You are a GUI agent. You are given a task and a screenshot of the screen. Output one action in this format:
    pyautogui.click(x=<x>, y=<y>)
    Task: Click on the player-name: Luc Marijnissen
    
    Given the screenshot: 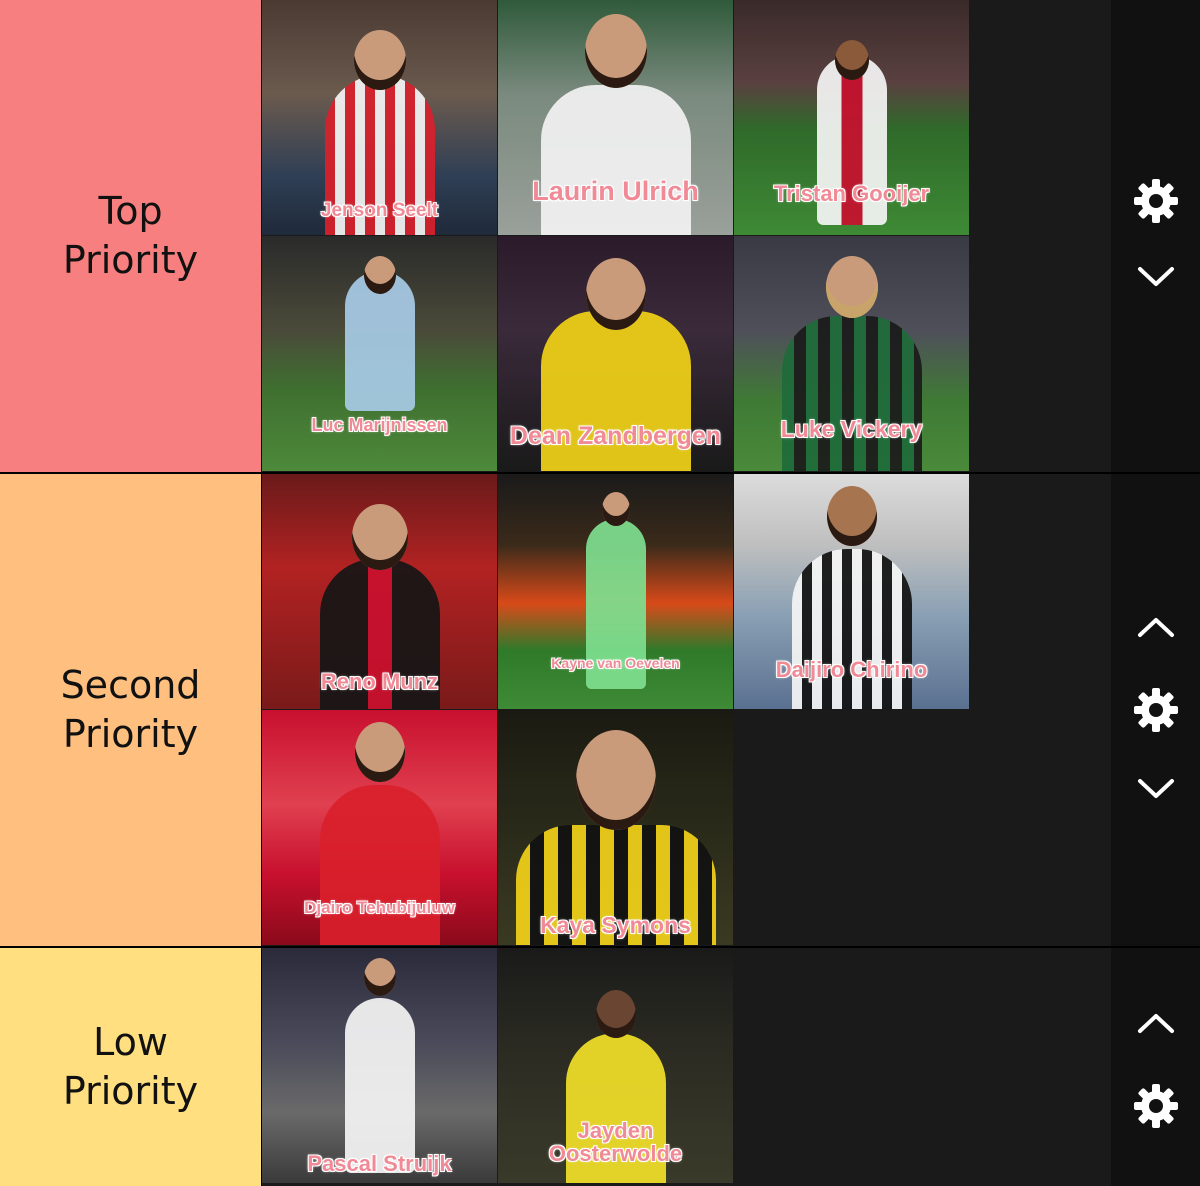 What is the action you would take?
    pyautogui.click(x=379, y=425)
    